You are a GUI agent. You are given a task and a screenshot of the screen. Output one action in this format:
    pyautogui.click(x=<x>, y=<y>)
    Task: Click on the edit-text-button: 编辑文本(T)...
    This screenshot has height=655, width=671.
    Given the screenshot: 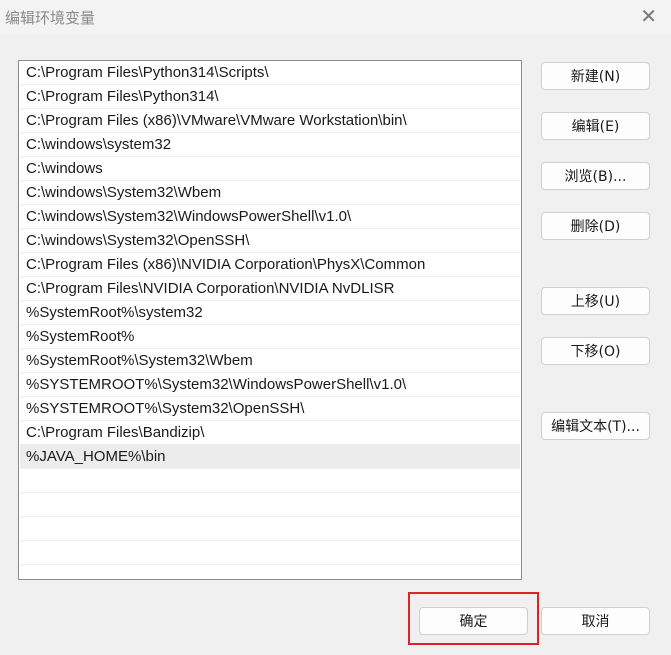 What is the action you would take?
    pyautogui.click(x=595, y=426)
    